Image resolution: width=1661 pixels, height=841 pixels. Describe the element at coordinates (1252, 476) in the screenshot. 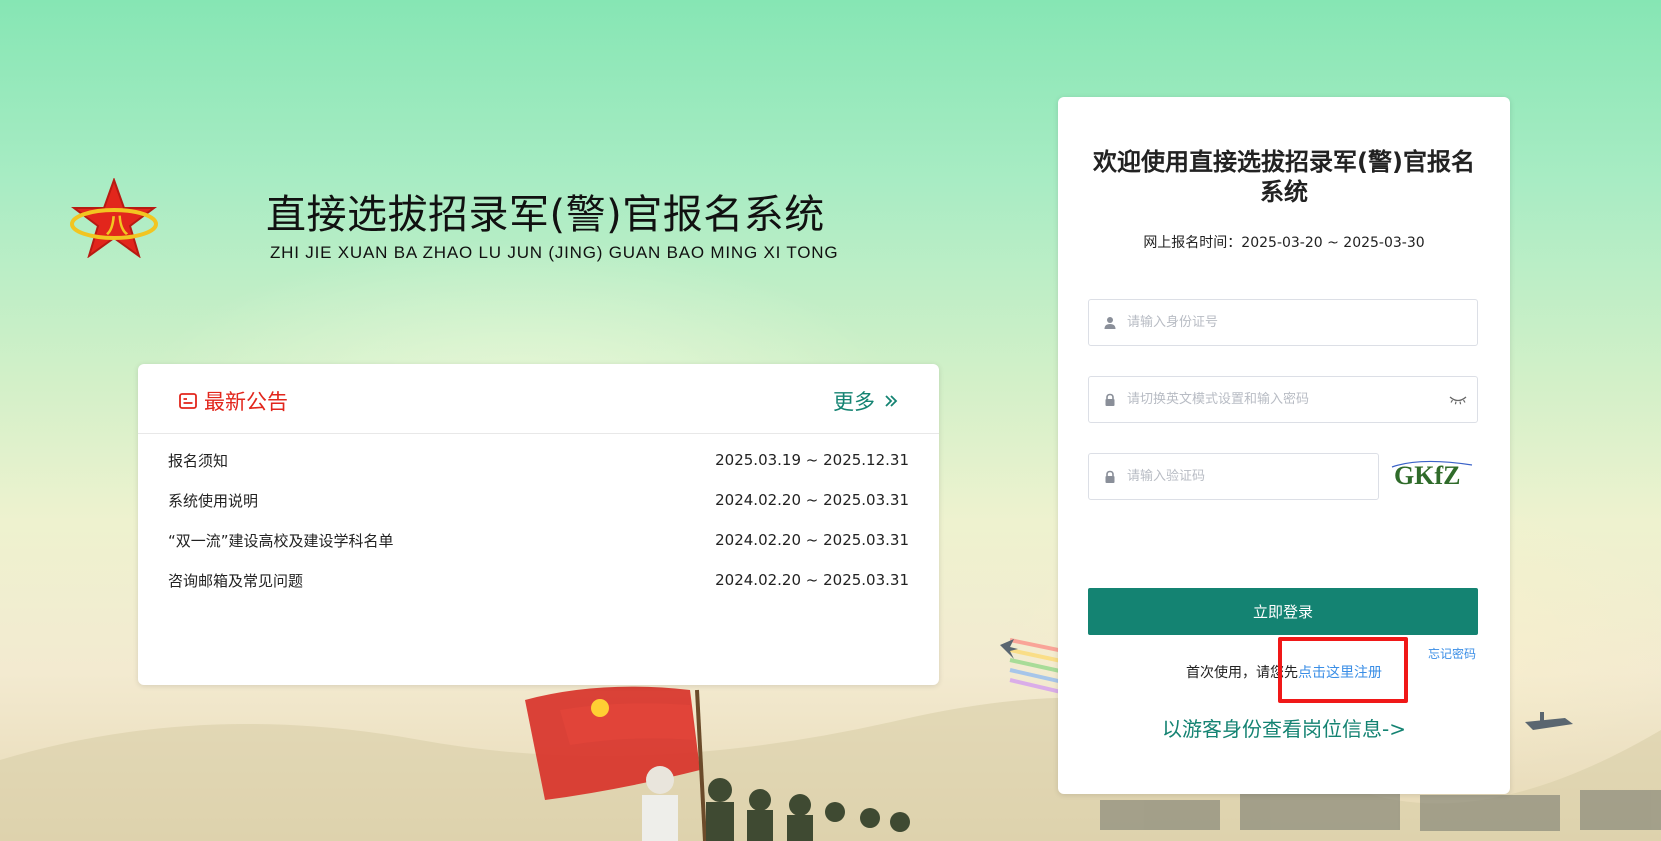

I see `captcha-input` at that location.